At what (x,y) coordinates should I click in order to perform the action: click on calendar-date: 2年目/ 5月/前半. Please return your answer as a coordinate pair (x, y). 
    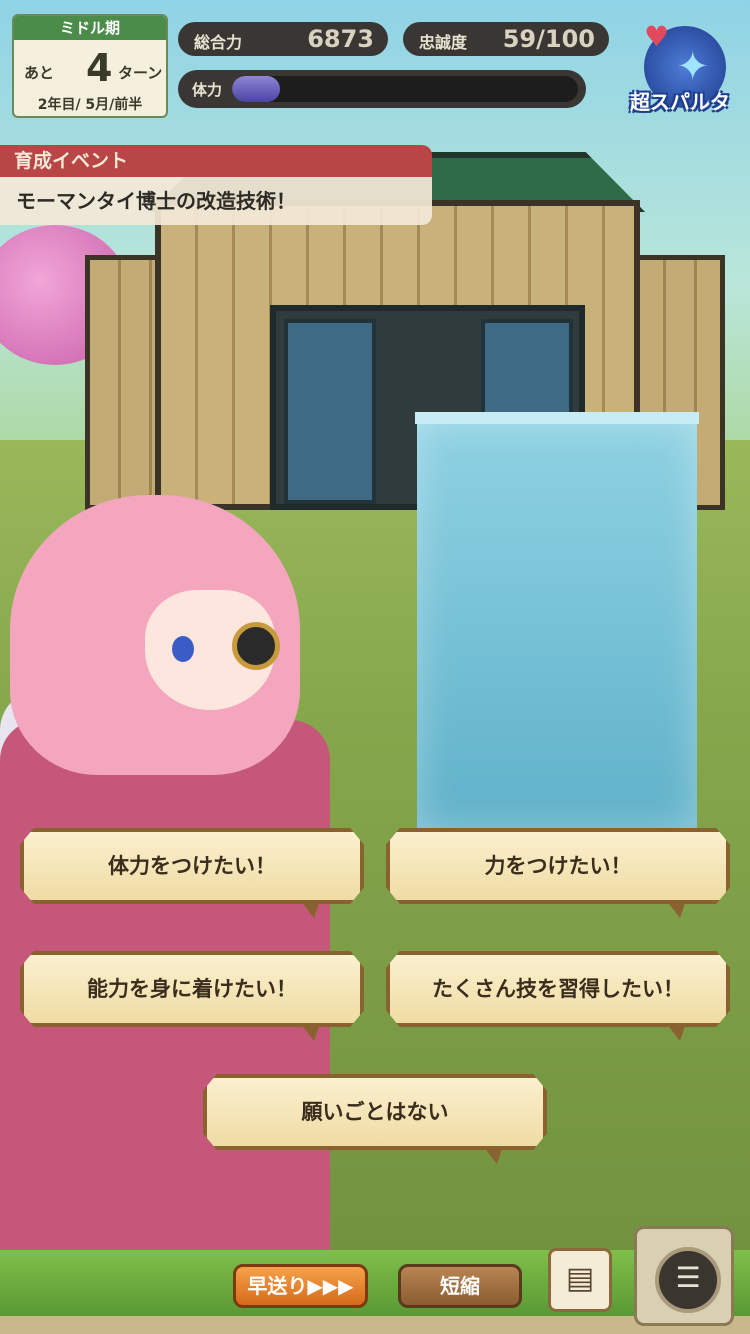
    Looking at the image, I should click on (90, 105).